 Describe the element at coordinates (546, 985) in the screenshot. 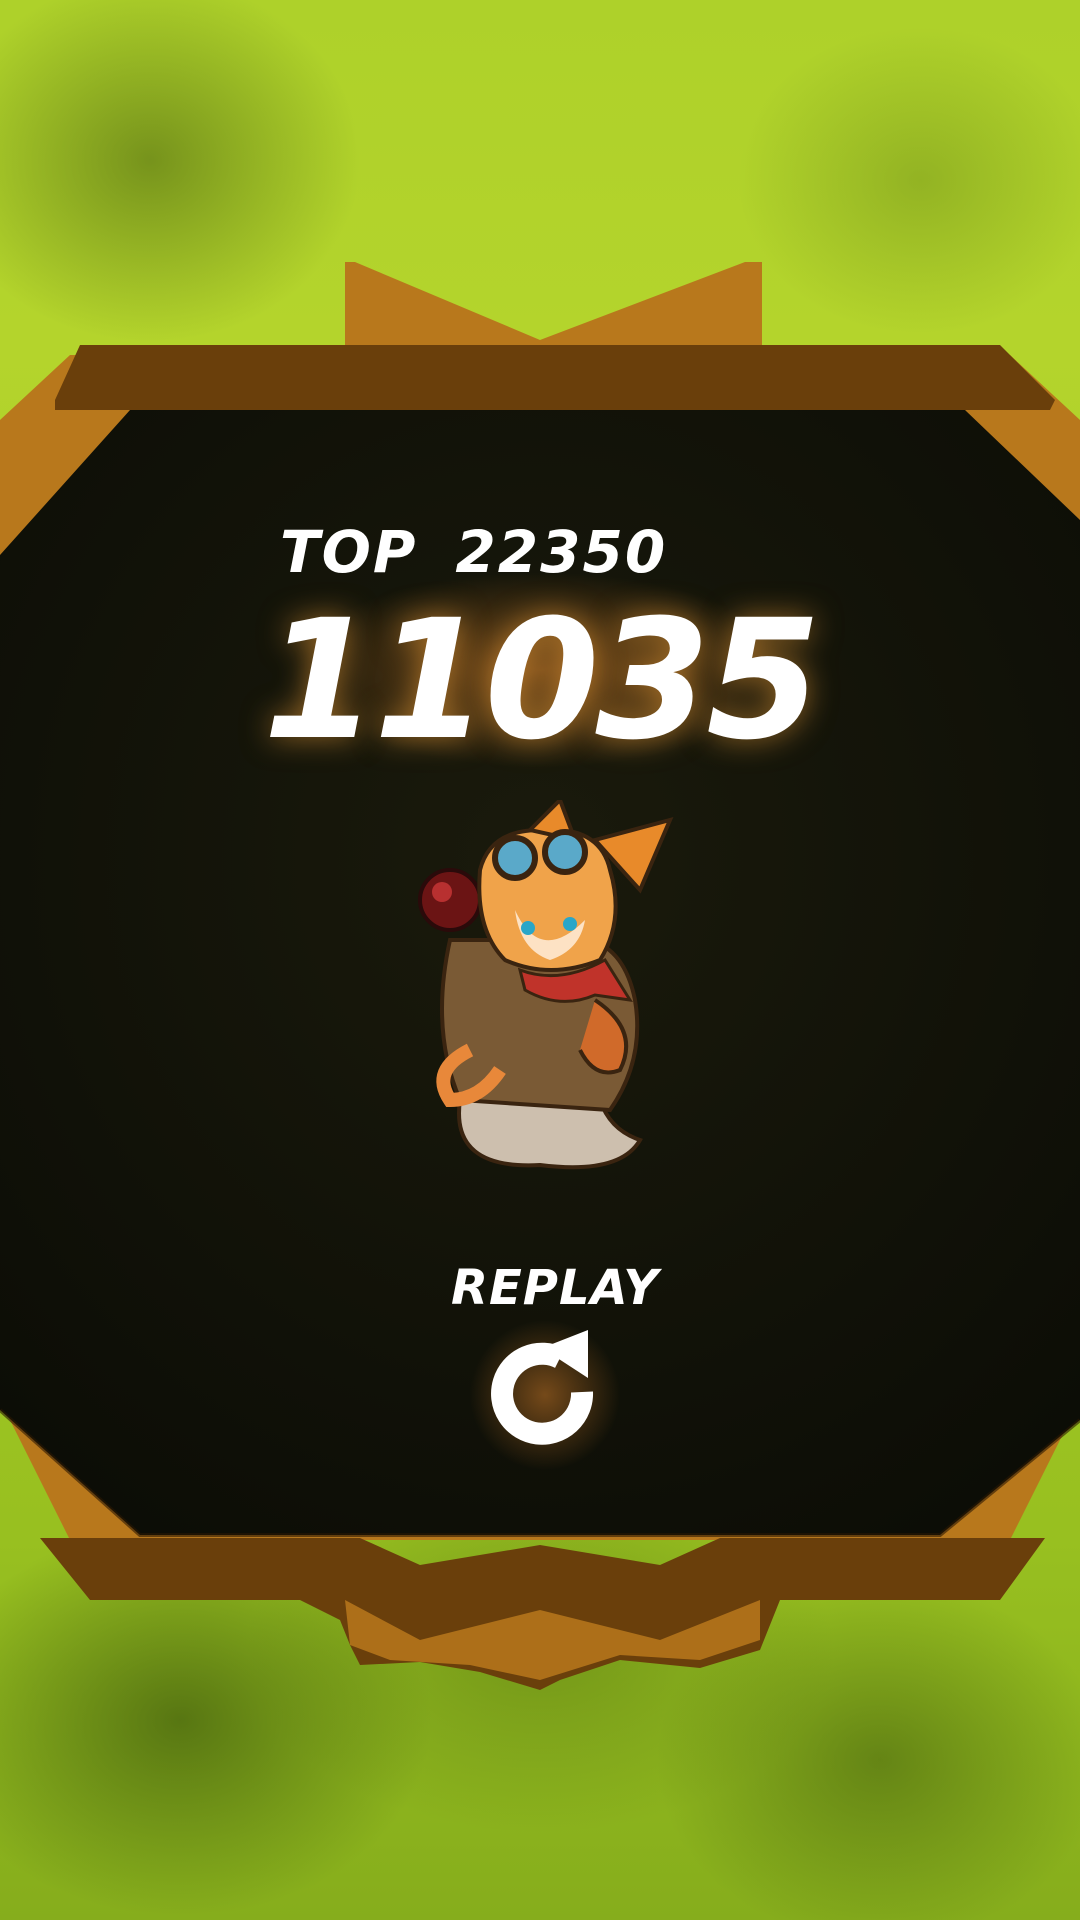

I see `fox-adventurer-character` at that location.